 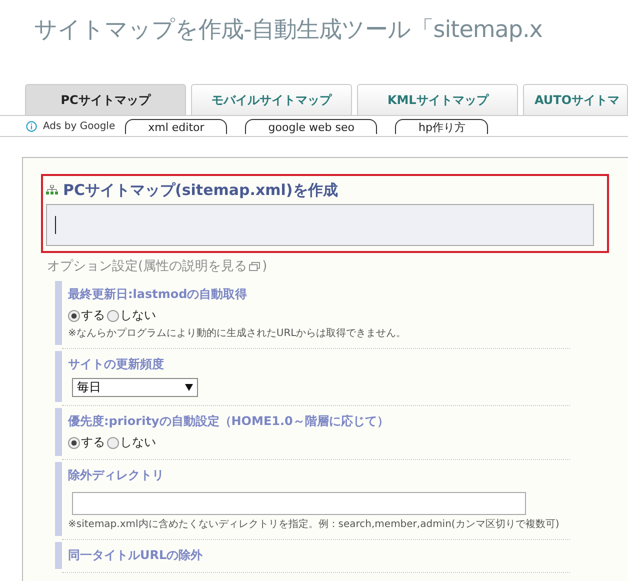 I want to click on section-title: サイトの更新頻度, so click(x=116, y=364).